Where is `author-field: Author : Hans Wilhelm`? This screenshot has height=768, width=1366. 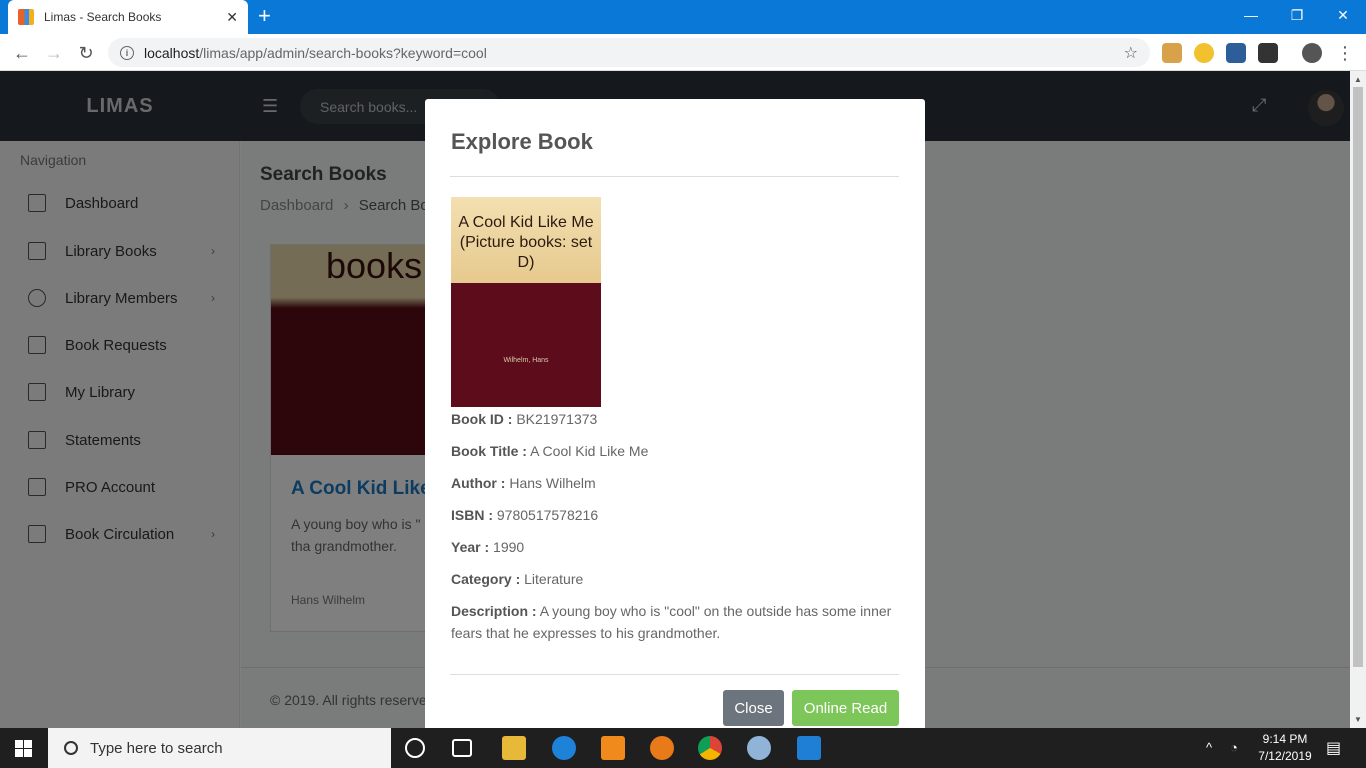 author-field: Author : Hans Wilhelm is located at coordinates (523, 483).